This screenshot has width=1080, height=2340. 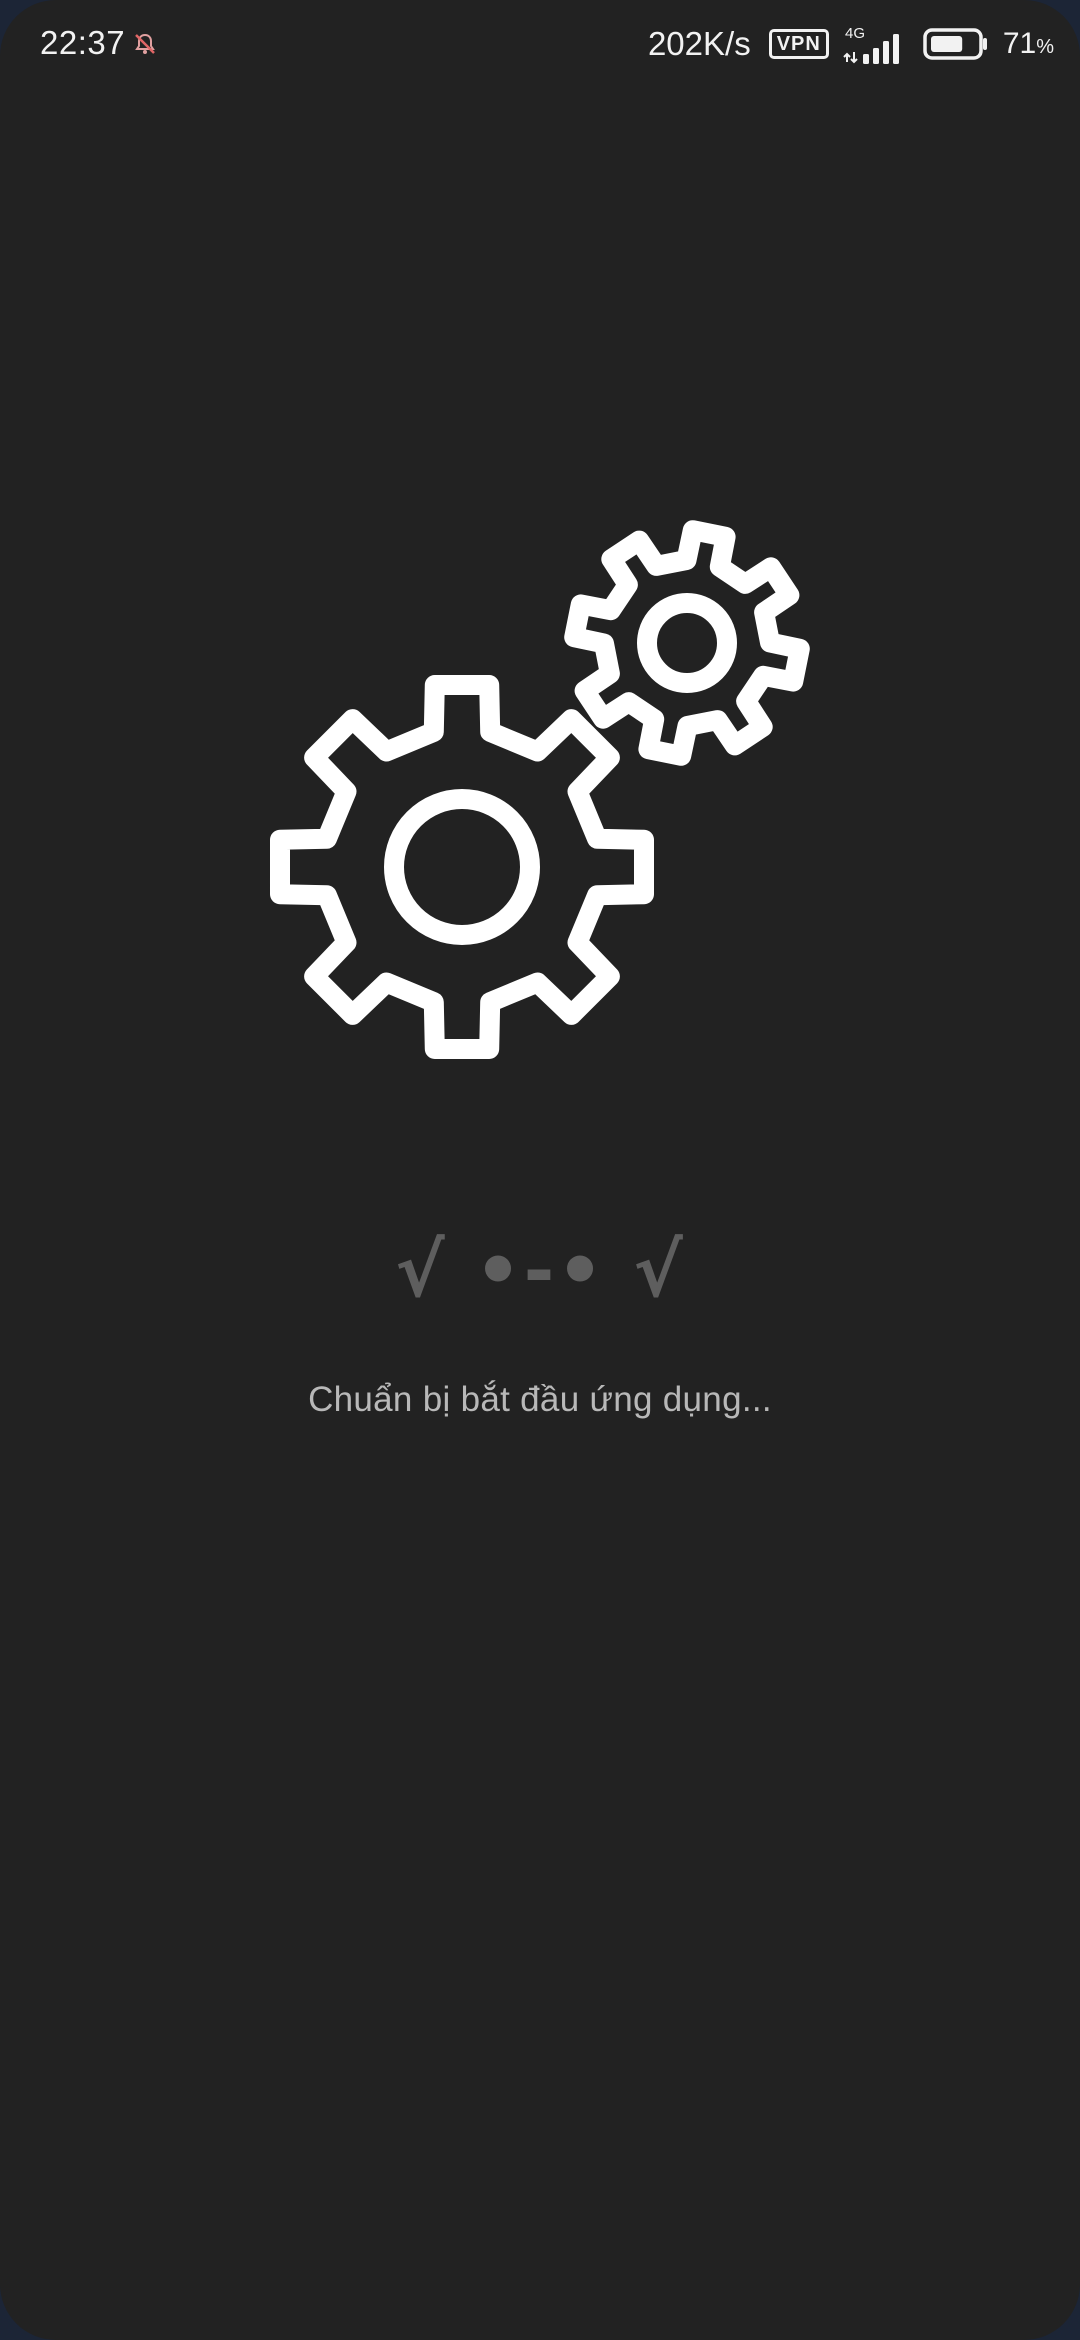 I want to click on status-indicators: 202K/s VPN 4G 71%, so click(x=851, y=44).